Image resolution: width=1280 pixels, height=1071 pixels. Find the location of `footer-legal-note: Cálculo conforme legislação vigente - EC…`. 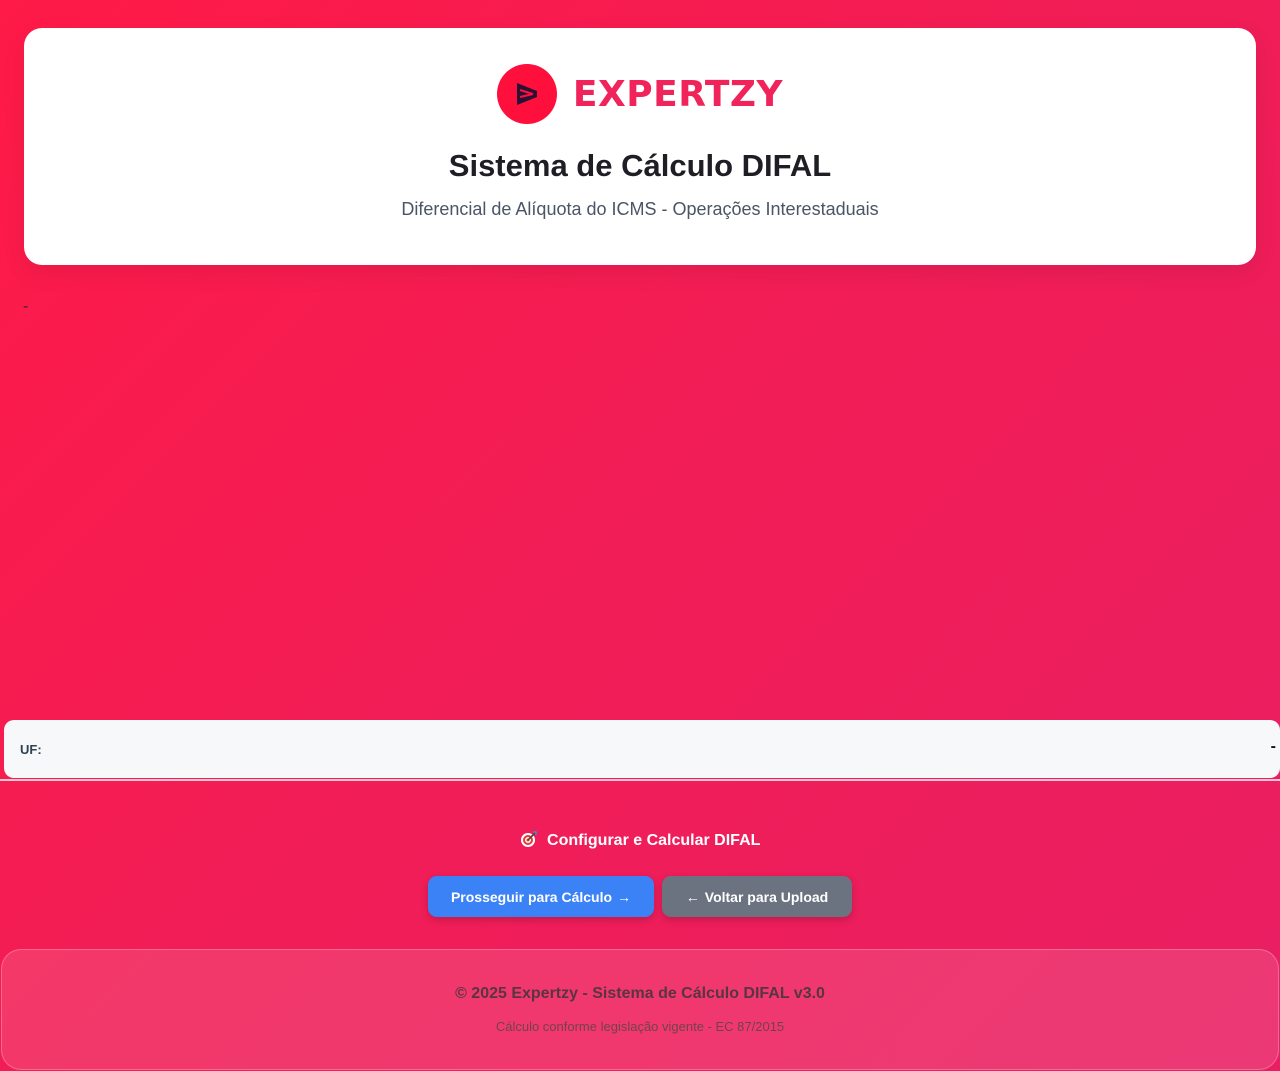

footer-legal-note: Cálculo conforme legislação vigente - EC… is located at coordinates (640, 1026).